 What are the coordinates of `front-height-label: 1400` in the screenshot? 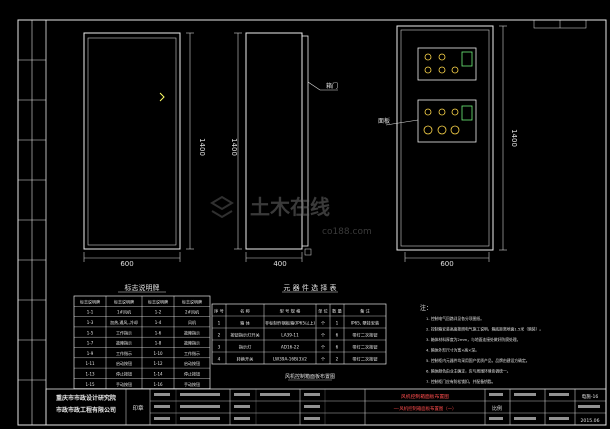 It's located at (202, 147).